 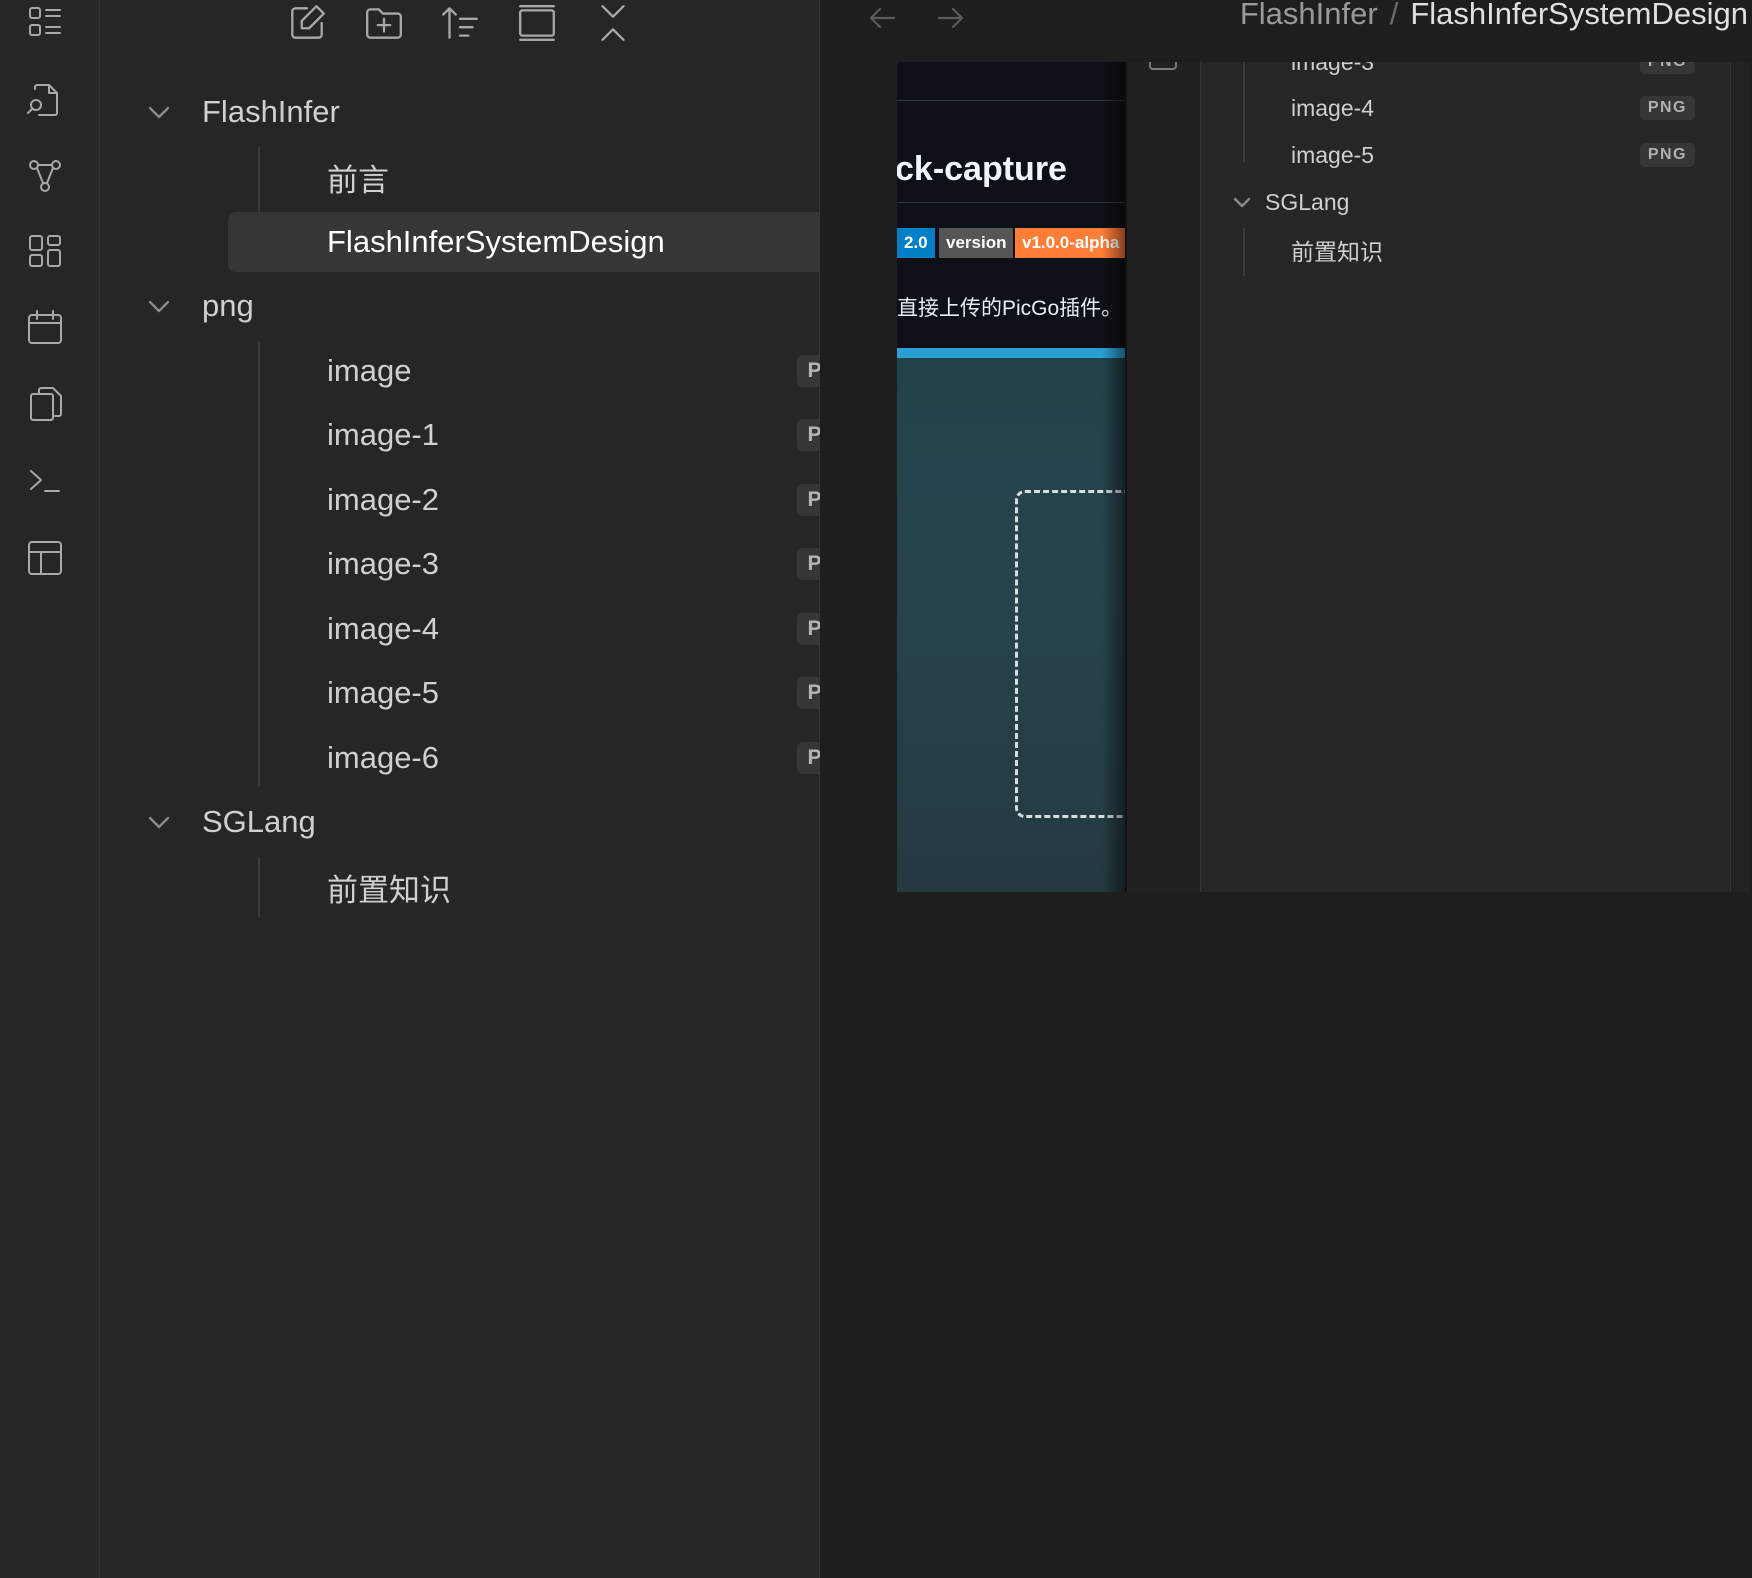 What do you see at coordinates (383, 434) in the screenshot?
I see `file-label: image-1` at bounding box center [383, 434].